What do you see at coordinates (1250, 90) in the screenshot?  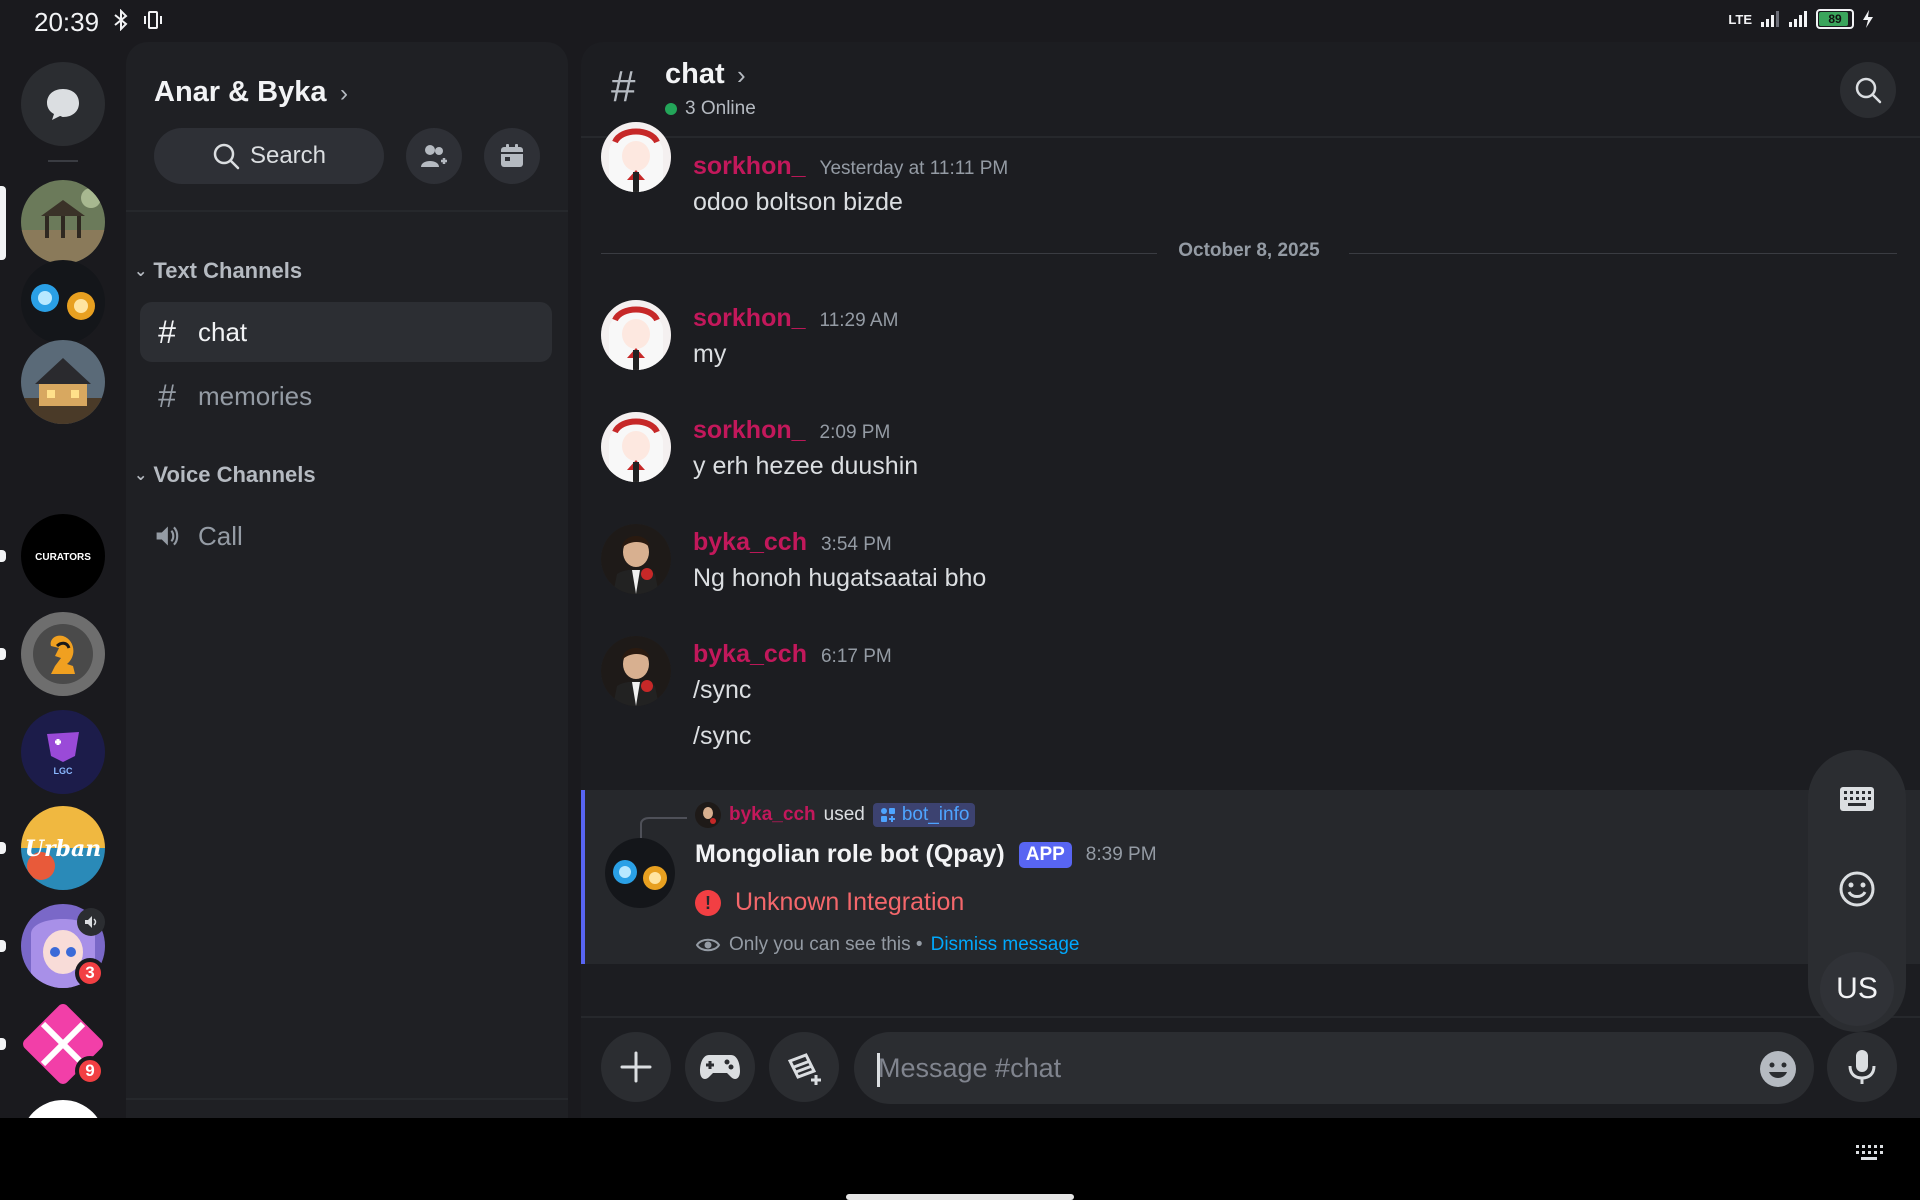 I see `chat-header: # chat › 3 Online` at bounding box center [1250, 90].